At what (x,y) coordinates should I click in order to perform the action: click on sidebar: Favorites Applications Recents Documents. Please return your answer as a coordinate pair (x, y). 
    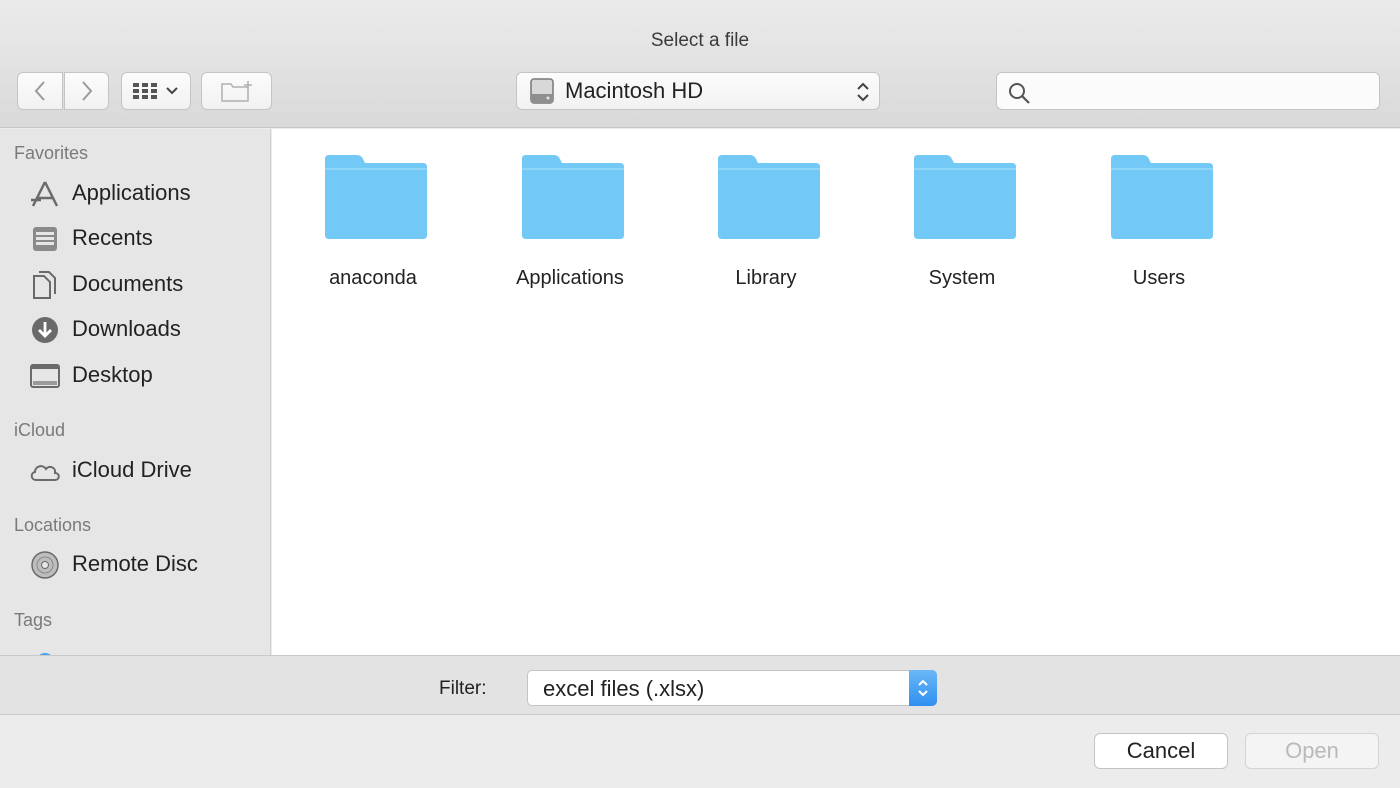
    Looking at the image, I should click on (135, 392).